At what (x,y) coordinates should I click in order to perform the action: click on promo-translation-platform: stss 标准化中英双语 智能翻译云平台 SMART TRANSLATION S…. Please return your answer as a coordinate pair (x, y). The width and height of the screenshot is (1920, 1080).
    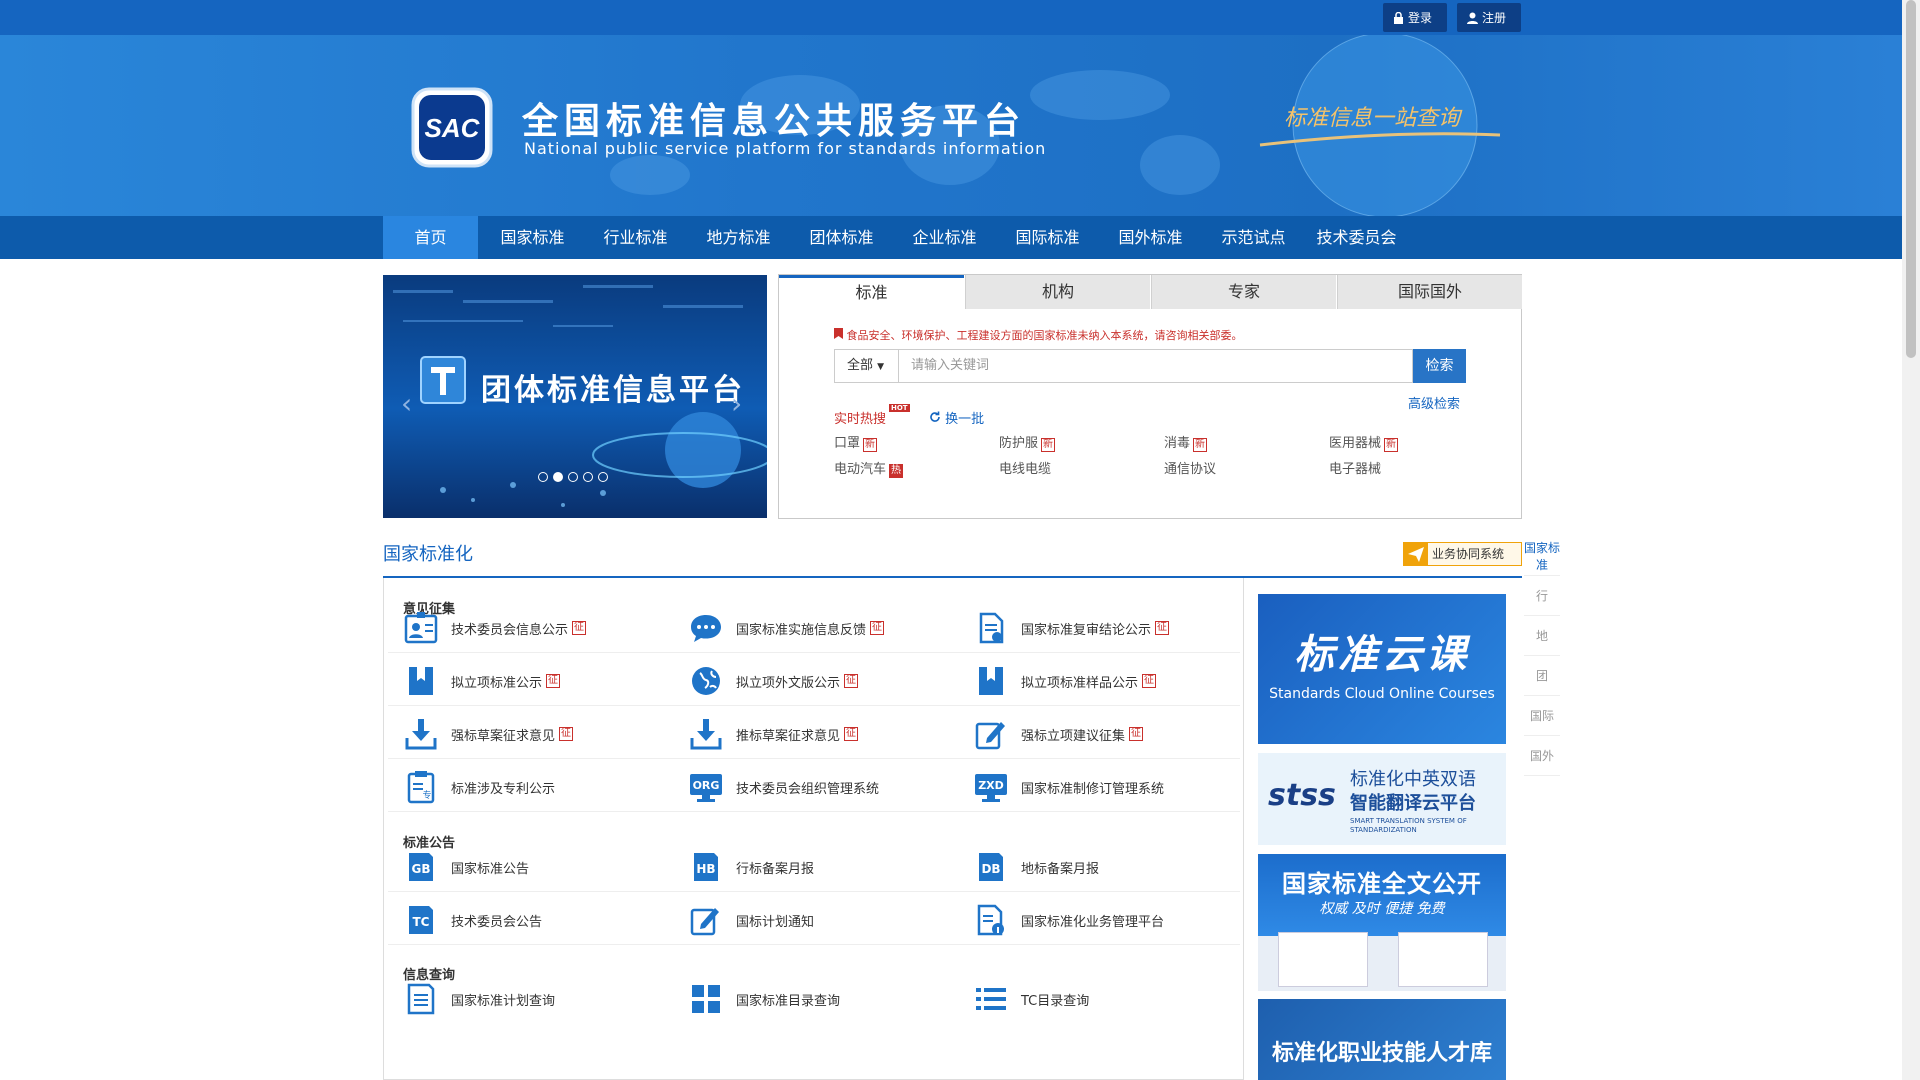
    Looking at the image, I should click on (1382, 799).